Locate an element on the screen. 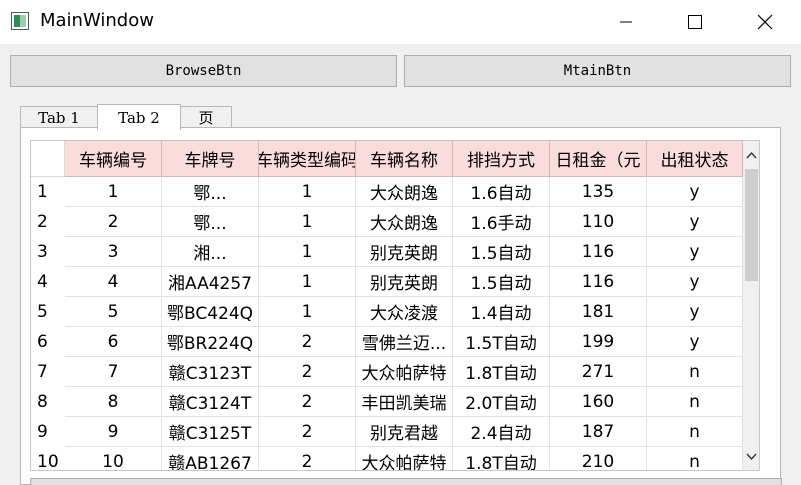 The width and height of the screenshot is (801, 485). table-corner is located at coordinates (48, 159).